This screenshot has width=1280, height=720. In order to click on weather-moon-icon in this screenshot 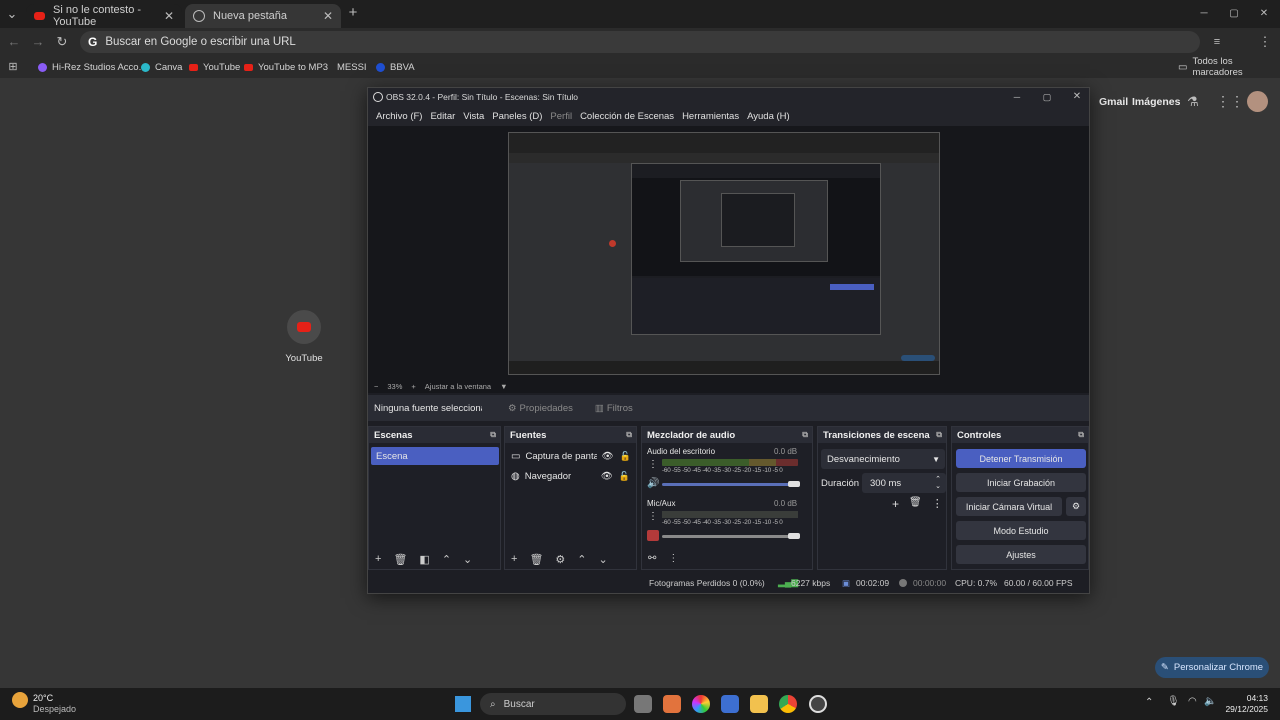, I will do `click(20, 700)`.